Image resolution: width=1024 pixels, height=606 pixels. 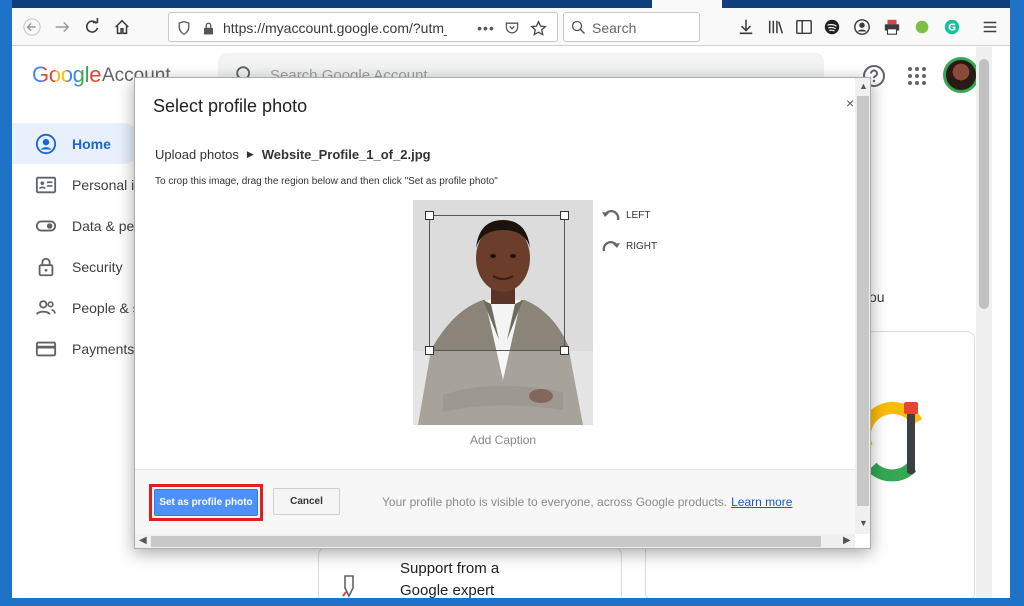 I want to click on browser-search-placeholder: Search, so click(x=614, y=28).